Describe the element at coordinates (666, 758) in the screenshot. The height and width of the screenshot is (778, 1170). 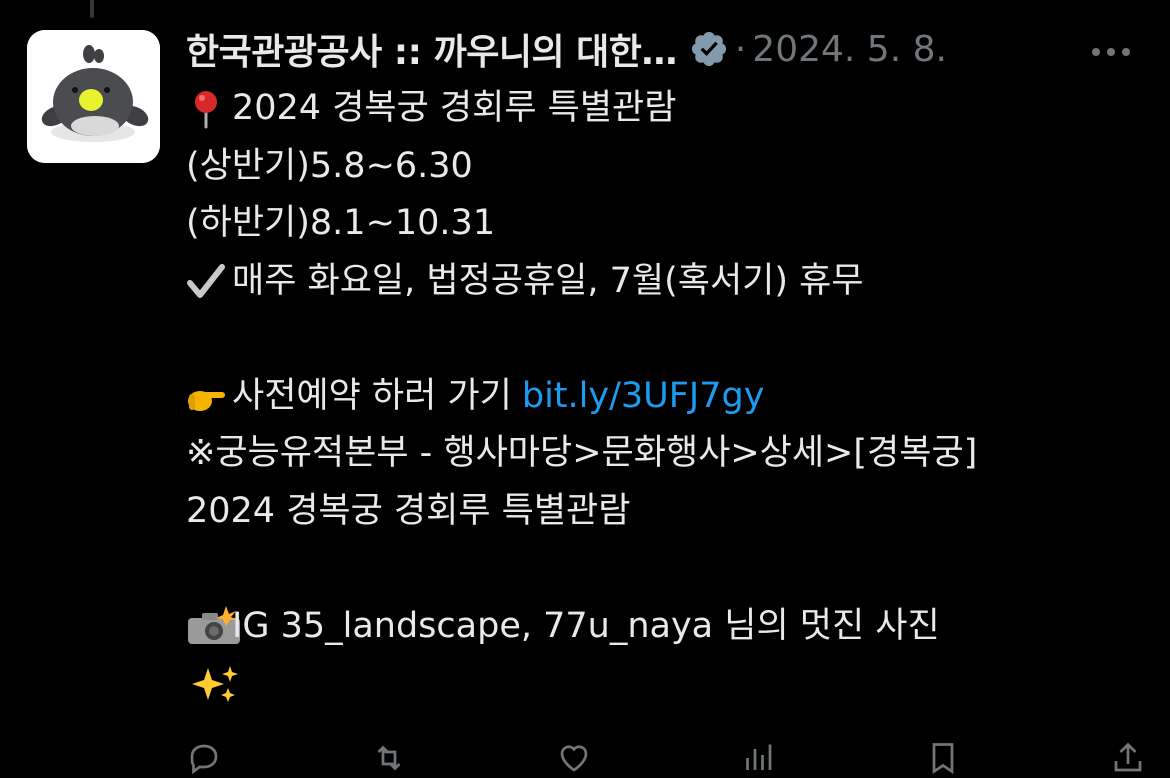
I see `post-action-bar` at that location.